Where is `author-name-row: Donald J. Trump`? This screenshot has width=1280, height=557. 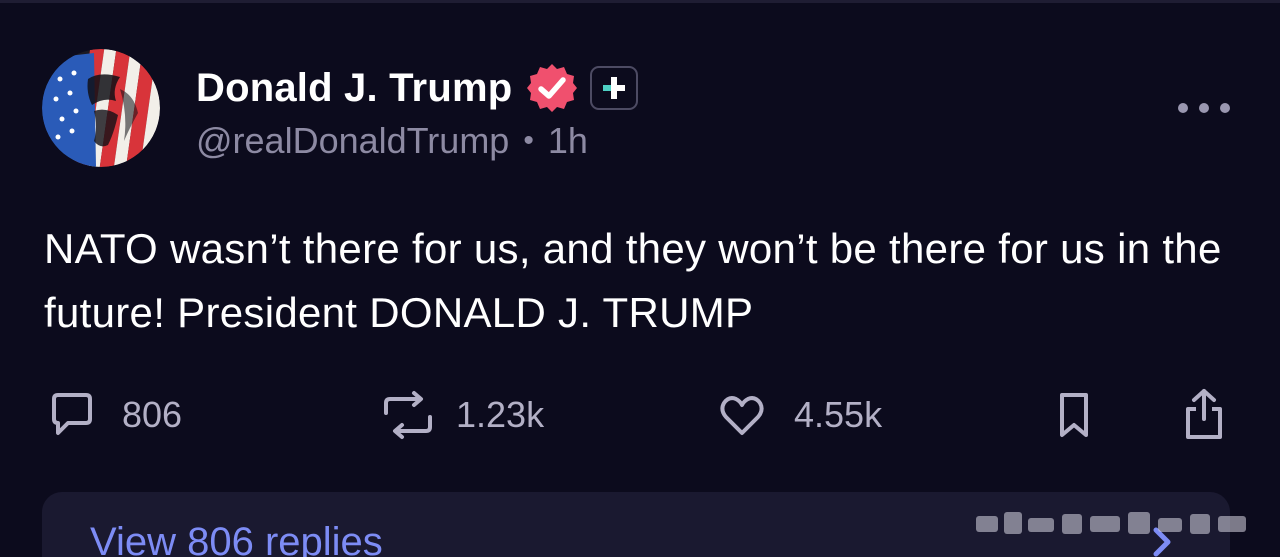 author-name-row: Donald J. Trump is located at coordinates (417, 88).